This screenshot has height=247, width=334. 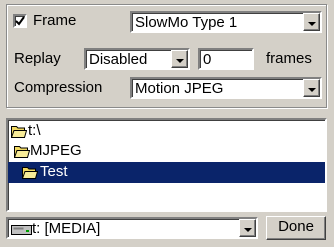 I want to click on tree-item-label: Test, so click(x=54, y=171).